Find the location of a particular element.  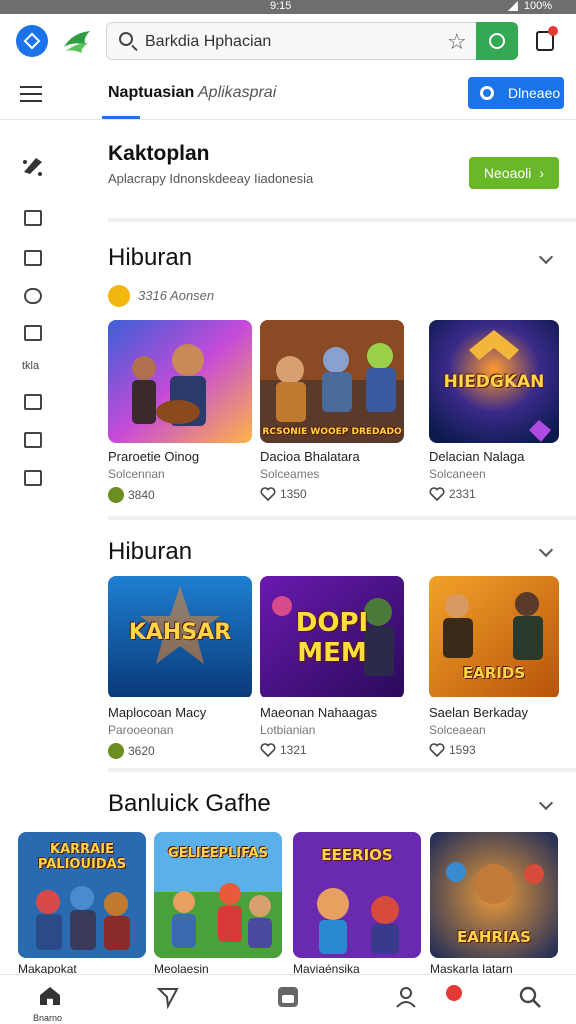

app-title: Delacian Nalaga is located at coordinates (477, 456).